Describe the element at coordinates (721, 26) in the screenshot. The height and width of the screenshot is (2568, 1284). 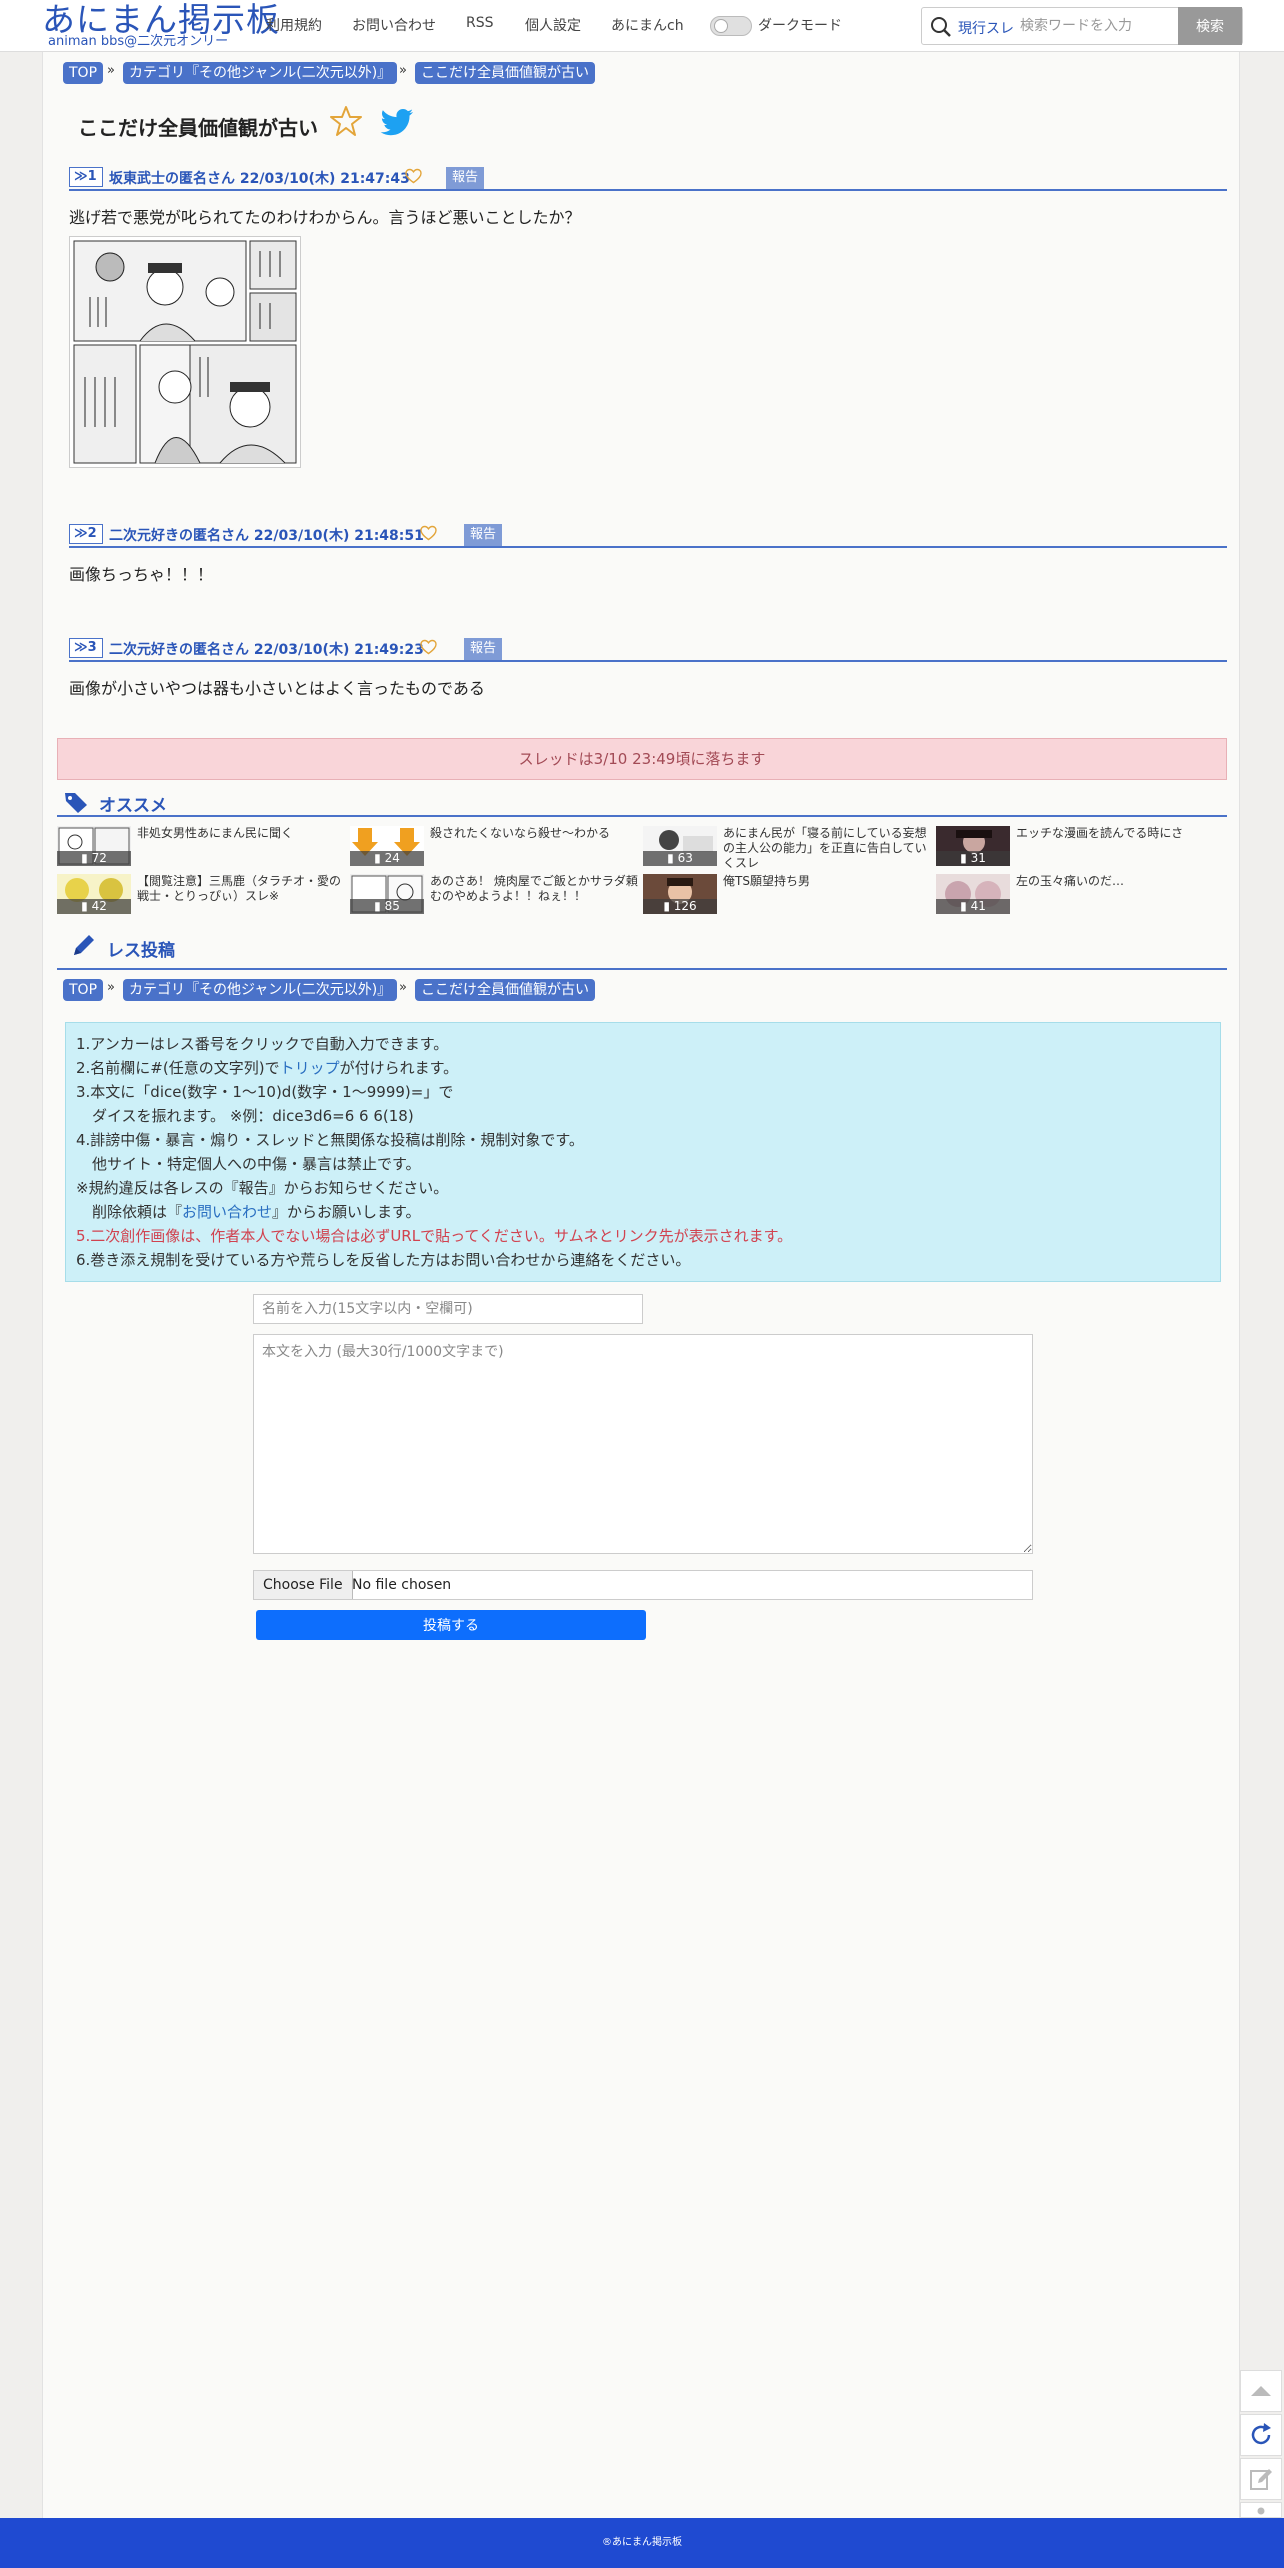
I see `toggle-knob` at that location.